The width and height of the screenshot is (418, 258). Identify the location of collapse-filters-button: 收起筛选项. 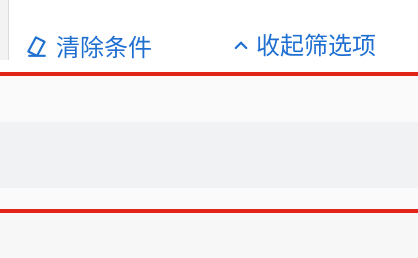
(304, 46).